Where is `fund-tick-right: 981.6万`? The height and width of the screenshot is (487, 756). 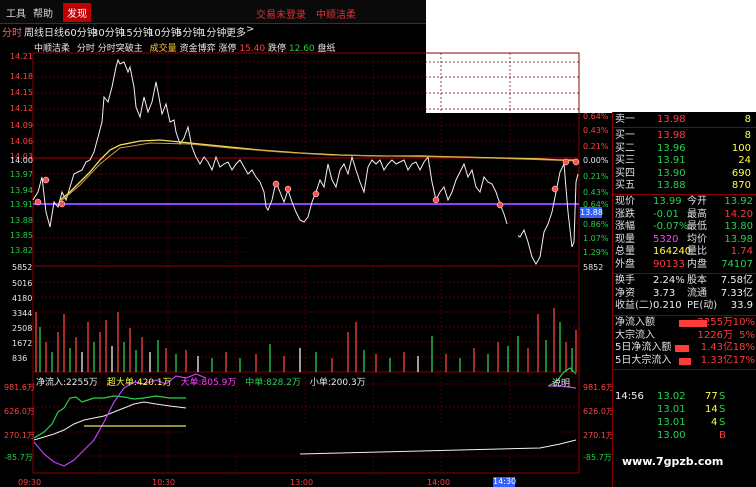
fund-tick-right: 981.6万 is located at coordinates (598, 387).